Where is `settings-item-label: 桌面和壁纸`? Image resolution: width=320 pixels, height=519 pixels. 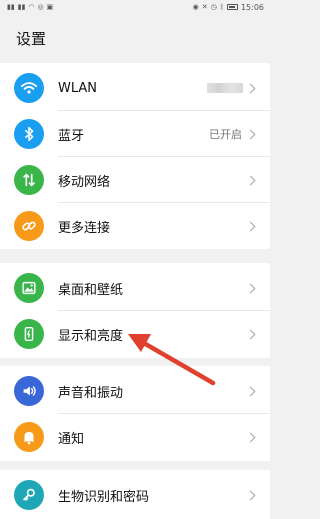
settings-item-label: 桌面和壁纸 is located at coordinates (91, 290).